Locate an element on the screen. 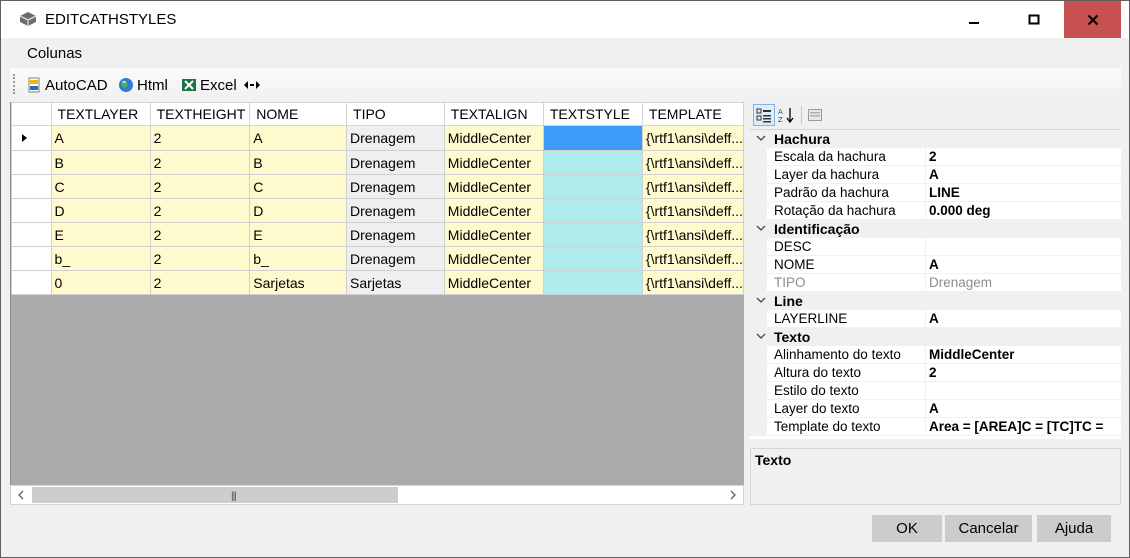  html-button: Html is located at coordinates (143, 85).